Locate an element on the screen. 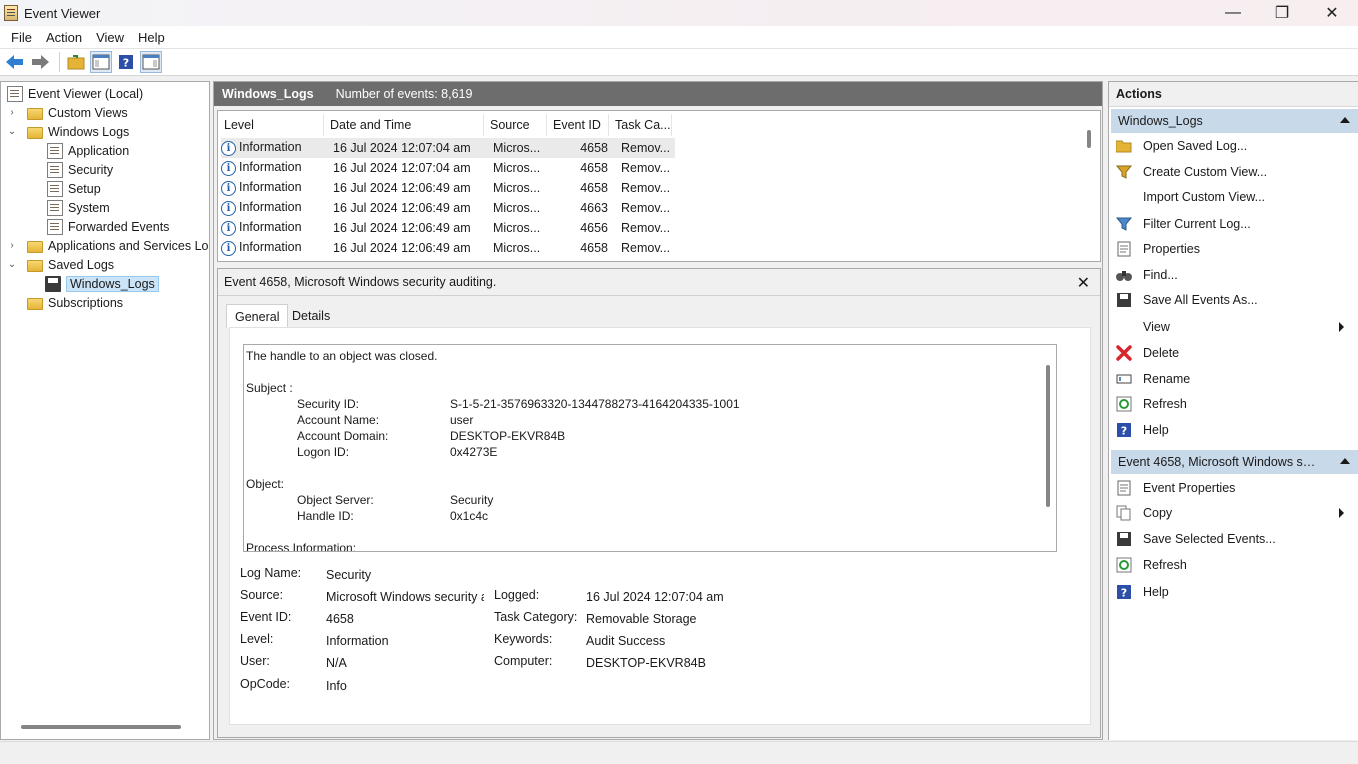 The width and height of the screenshot is (1358, 764). binoculars-icon is located at coordinates (1124, 275).